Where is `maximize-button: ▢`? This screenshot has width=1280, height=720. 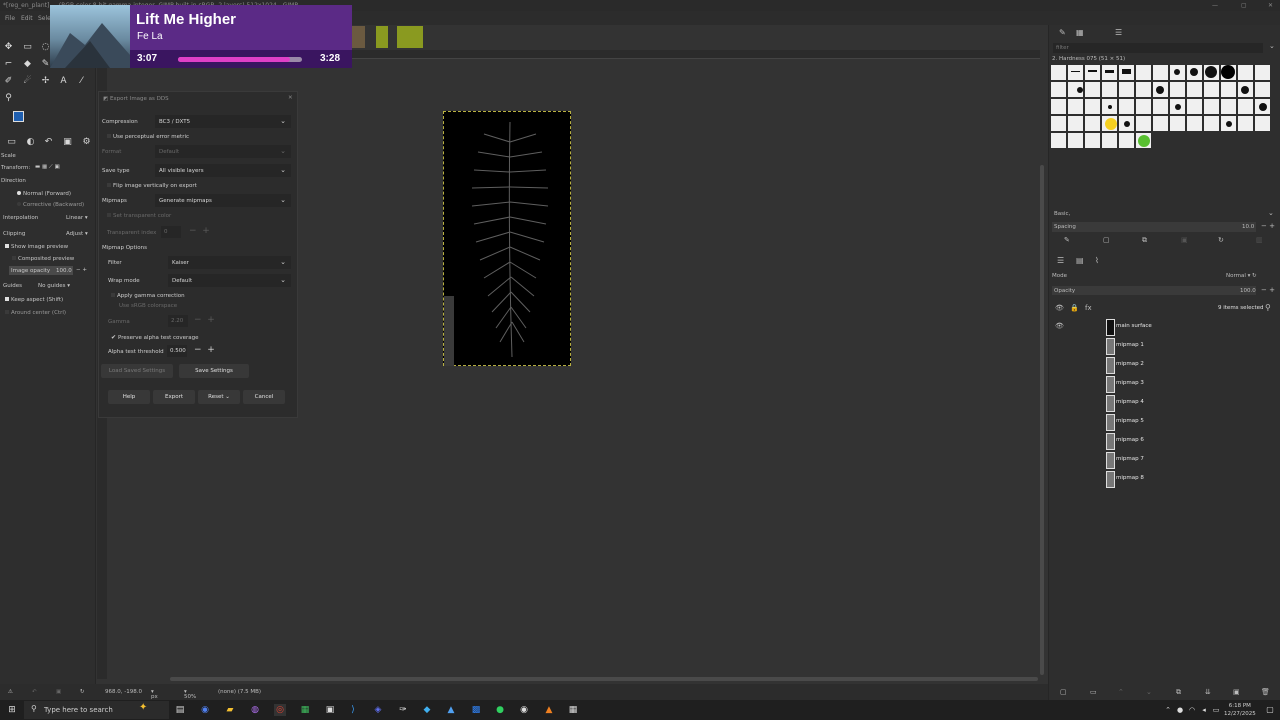
maximize-button: ▢ is located at coordinates (1244, 5).